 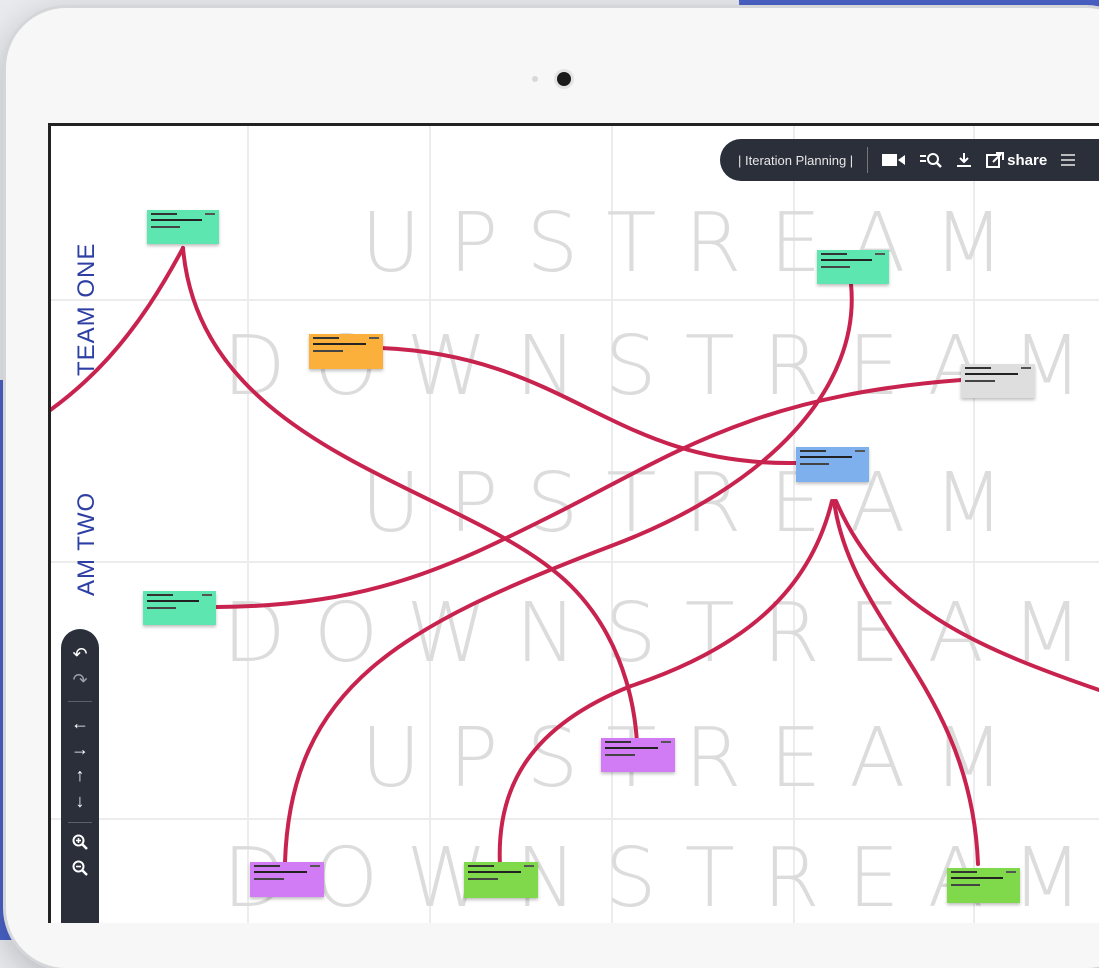 What do you see at coordinates (80, 749) in the screenshot?
I see `arrow-right-icon: →` at bounding box center [80, 749].